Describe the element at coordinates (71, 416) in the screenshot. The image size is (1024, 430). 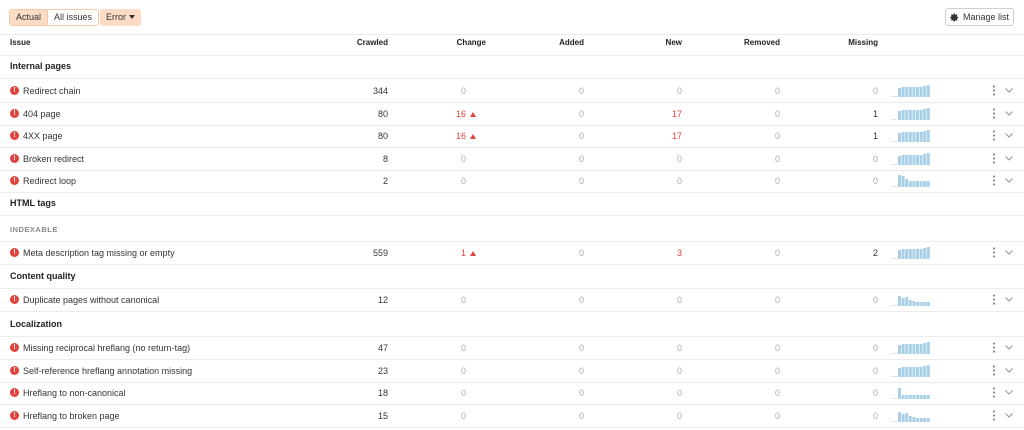
I see `issue-name: Hreflang to broken page` at that location.